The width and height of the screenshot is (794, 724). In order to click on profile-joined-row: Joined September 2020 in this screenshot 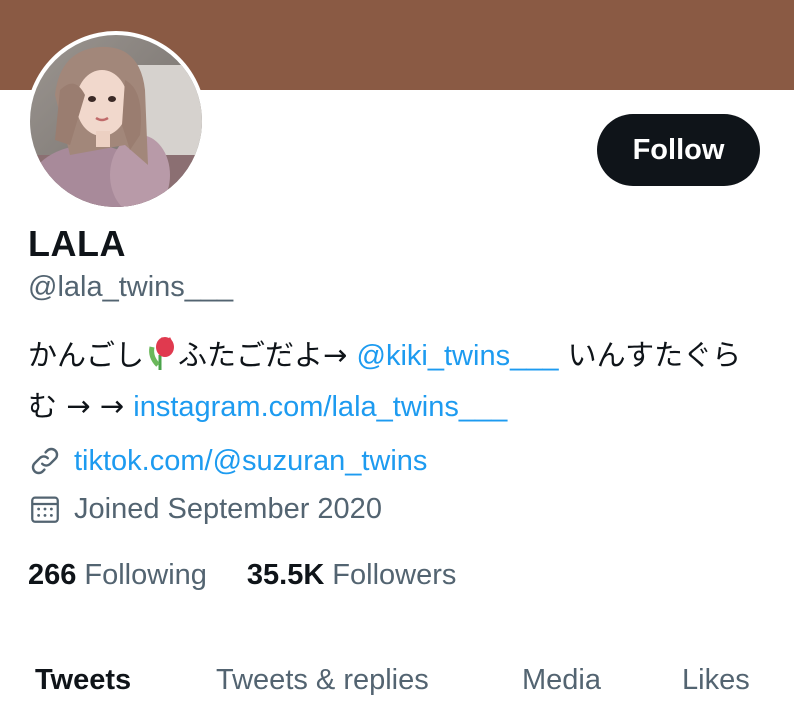, I will do `click(205, 509)`.